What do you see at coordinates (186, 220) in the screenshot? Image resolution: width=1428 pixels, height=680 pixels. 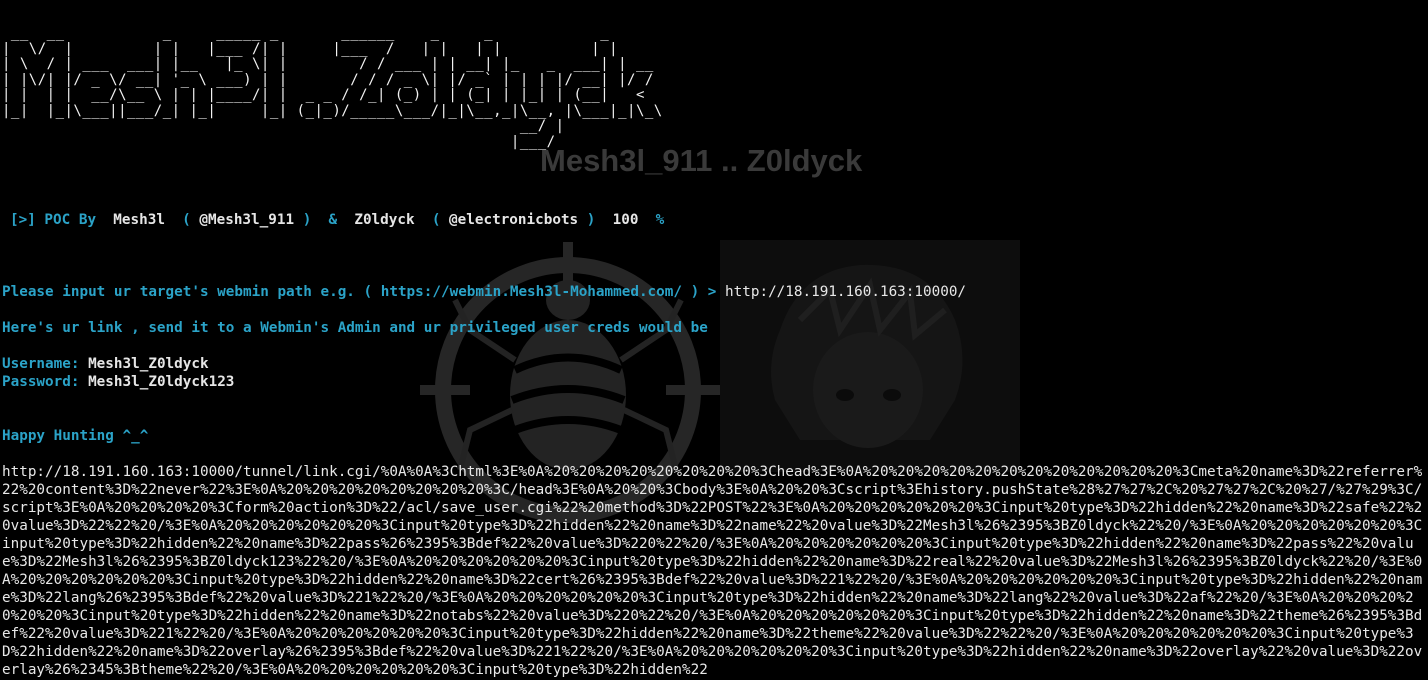 I see `paren-open-1: (` at bounding box center [186, 220].